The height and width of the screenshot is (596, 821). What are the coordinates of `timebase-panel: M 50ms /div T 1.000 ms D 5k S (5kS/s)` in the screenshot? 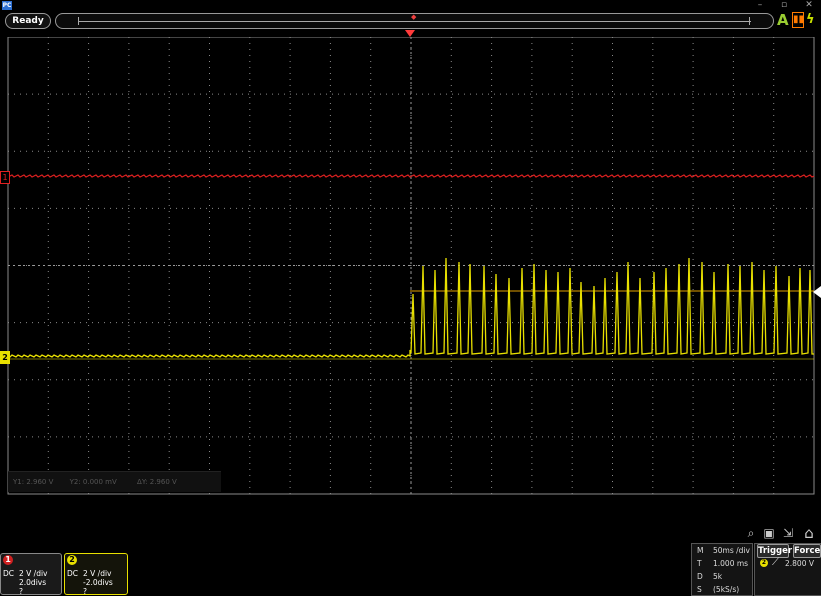 It's located at (722, 569).